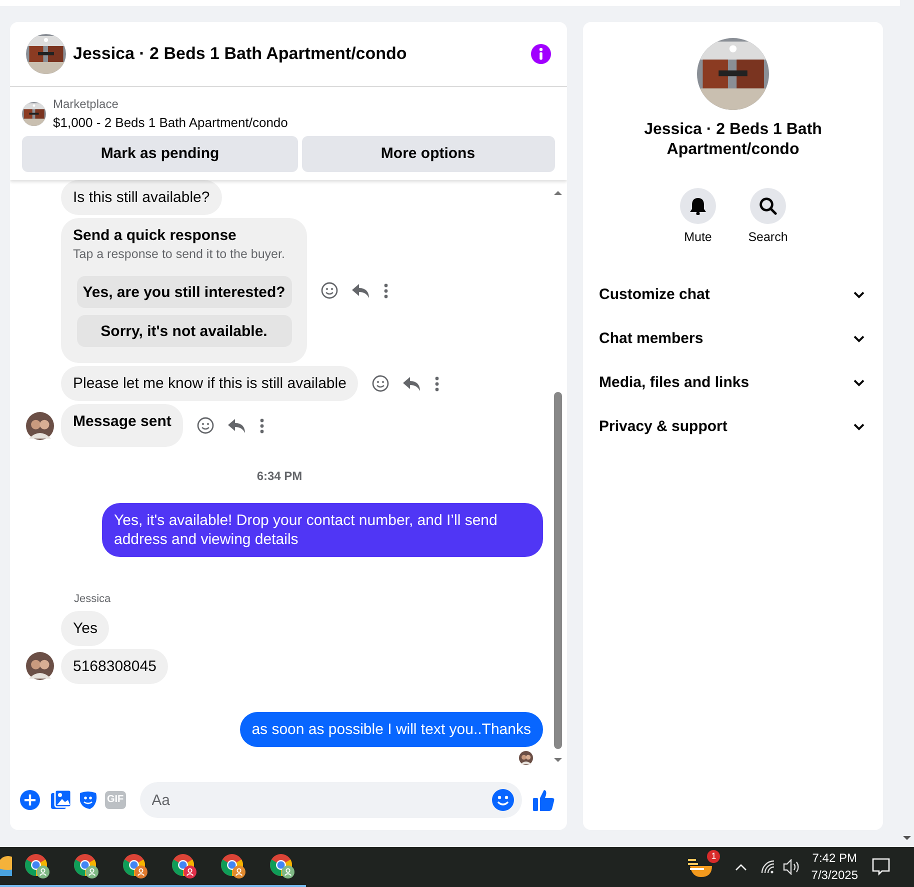 The image size is (914, 887). What do you see at coordinates (331, 800) in the screenshot?
I see `message-field: Aa` at bounding box center [331, 800].